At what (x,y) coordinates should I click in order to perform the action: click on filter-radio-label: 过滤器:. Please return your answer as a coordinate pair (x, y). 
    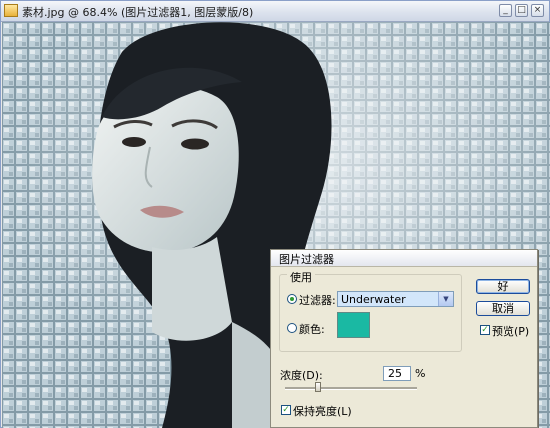
    Looking at the image, I should click on (317, 300).